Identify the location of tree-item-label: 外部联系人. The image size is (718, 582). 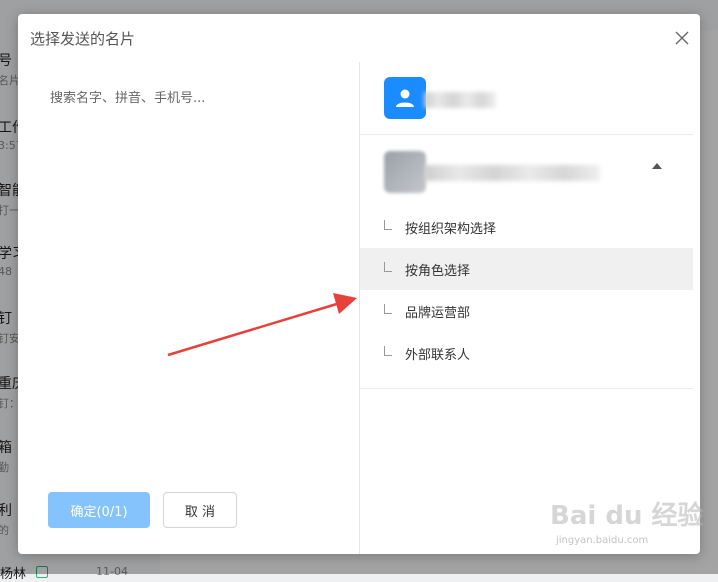
(438, 355).